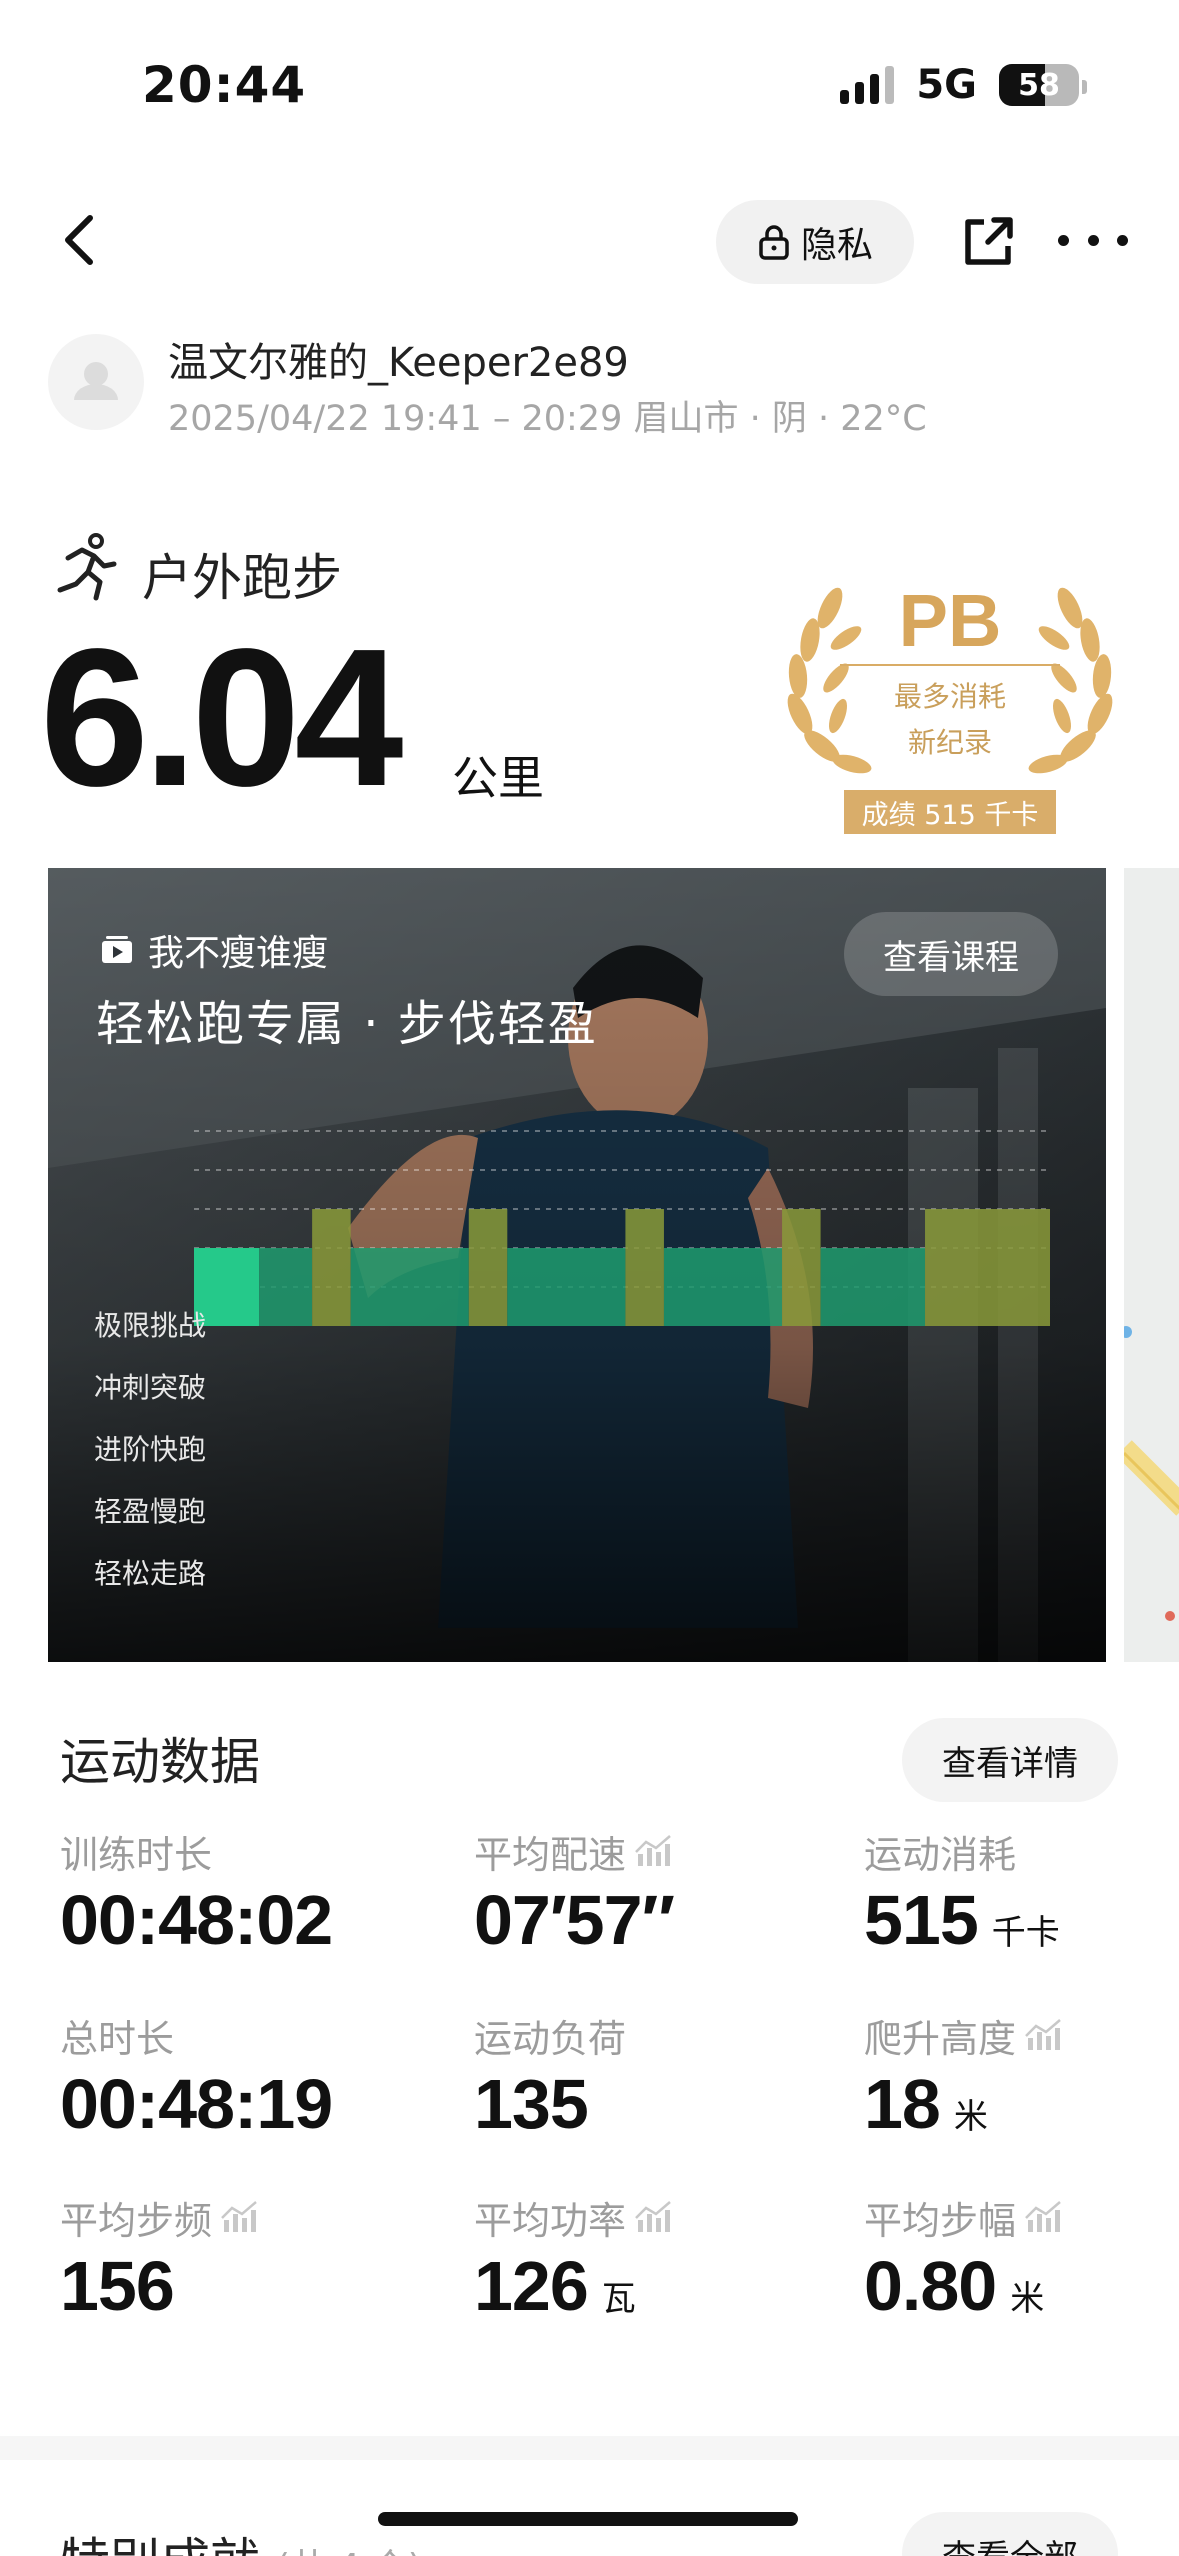  Describe the element at coordinates (963, 2077) in the screenshot. I see `stat-elevation-gain: 爬升高度 18 米` at that location.